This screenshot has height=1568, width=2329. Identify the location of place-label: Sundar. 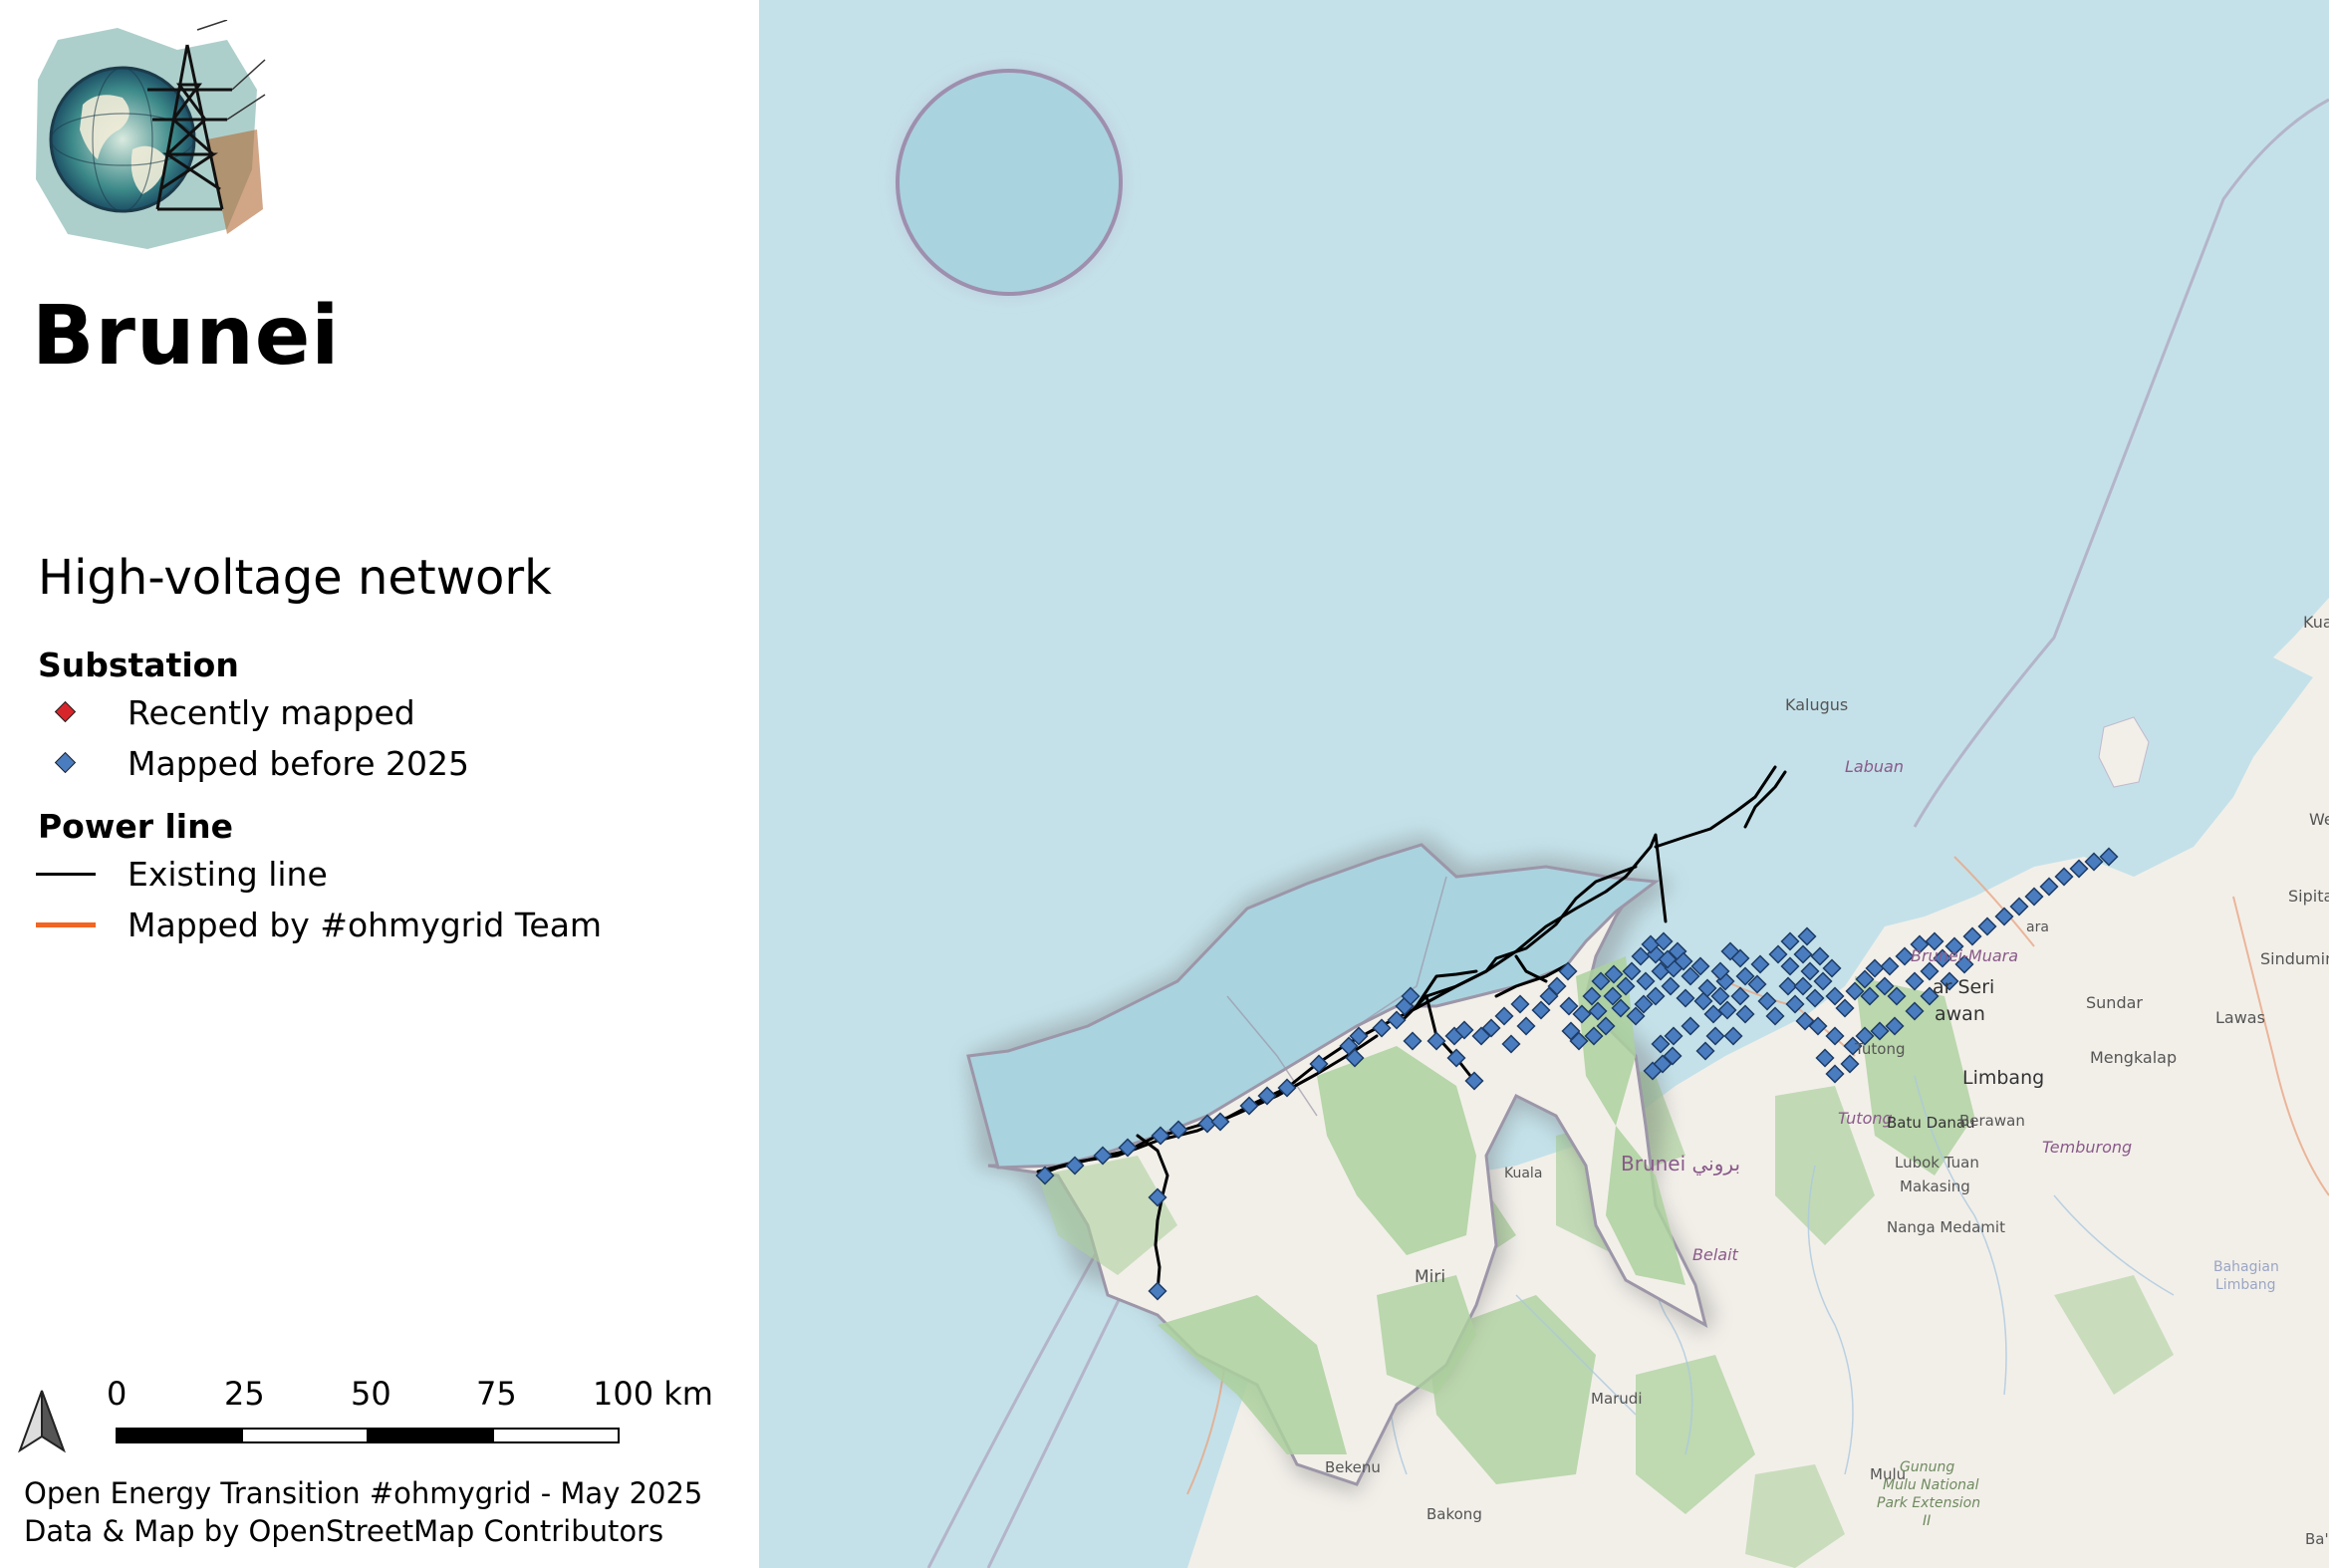
(2114, 1002).